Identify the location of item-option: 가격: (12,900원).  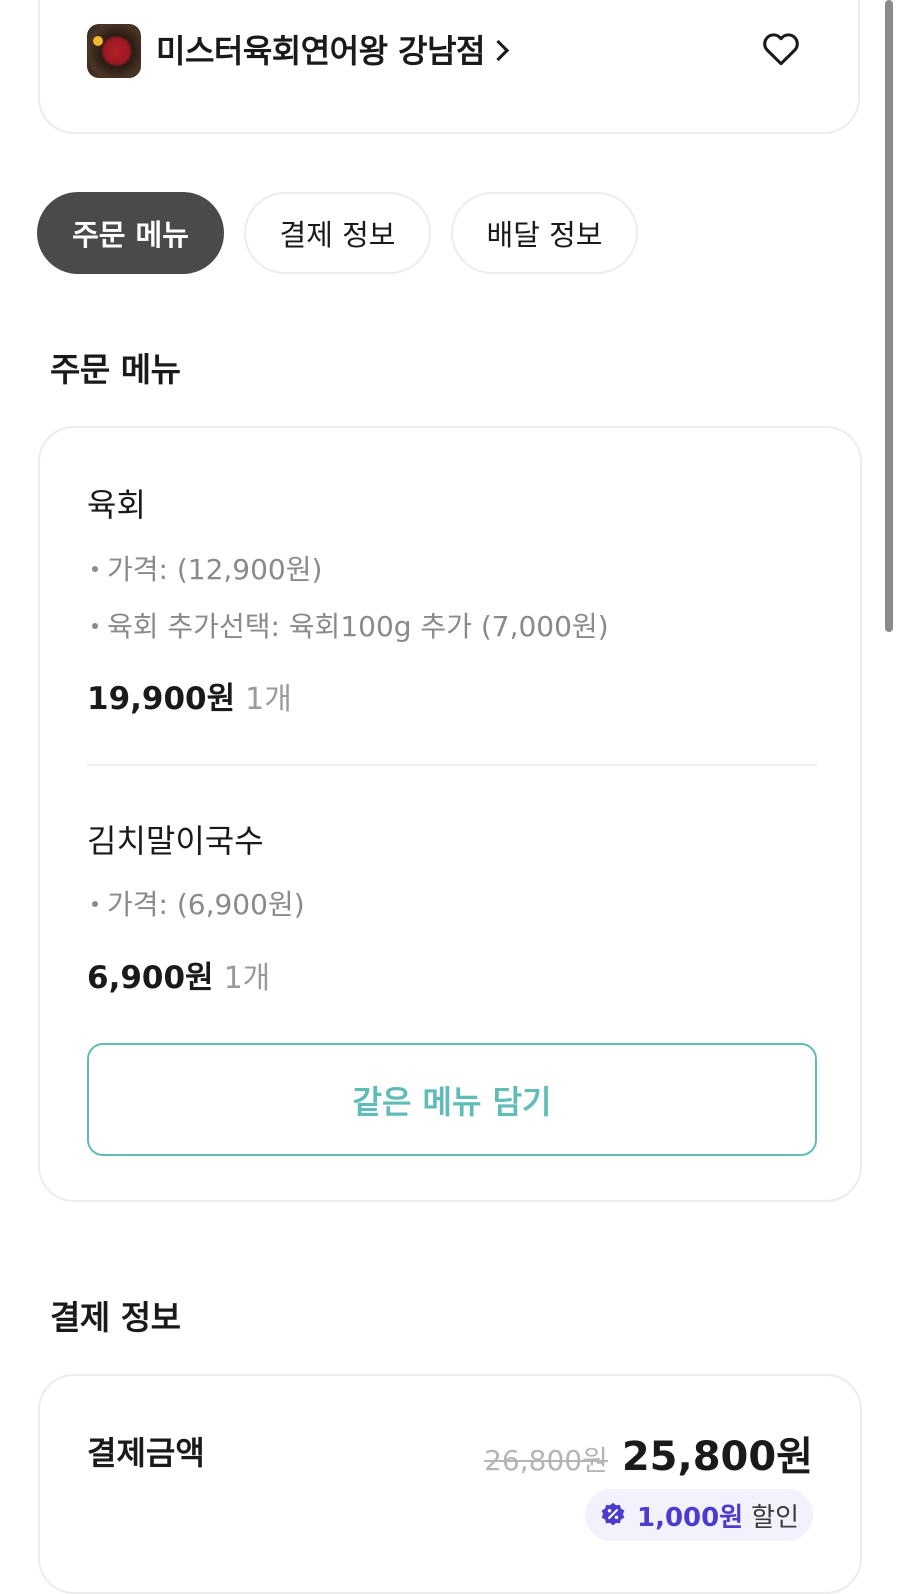
(207, 568).